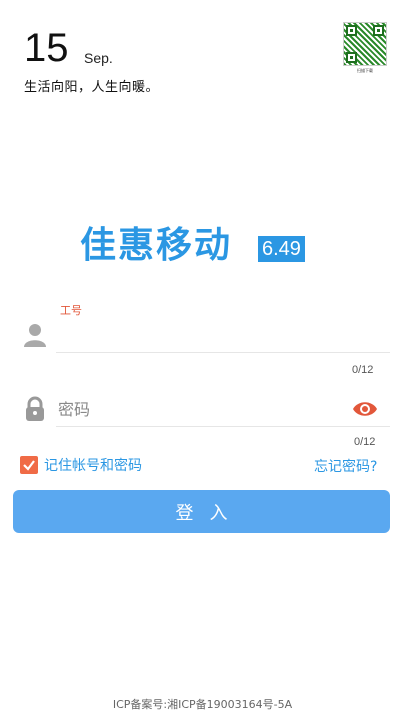 The width and height of the screenshot is (405, 720). What do you see at coordinates (365, 44) in the screenshot?
I see `qr-code-icon` at bounding box center [365, 44].